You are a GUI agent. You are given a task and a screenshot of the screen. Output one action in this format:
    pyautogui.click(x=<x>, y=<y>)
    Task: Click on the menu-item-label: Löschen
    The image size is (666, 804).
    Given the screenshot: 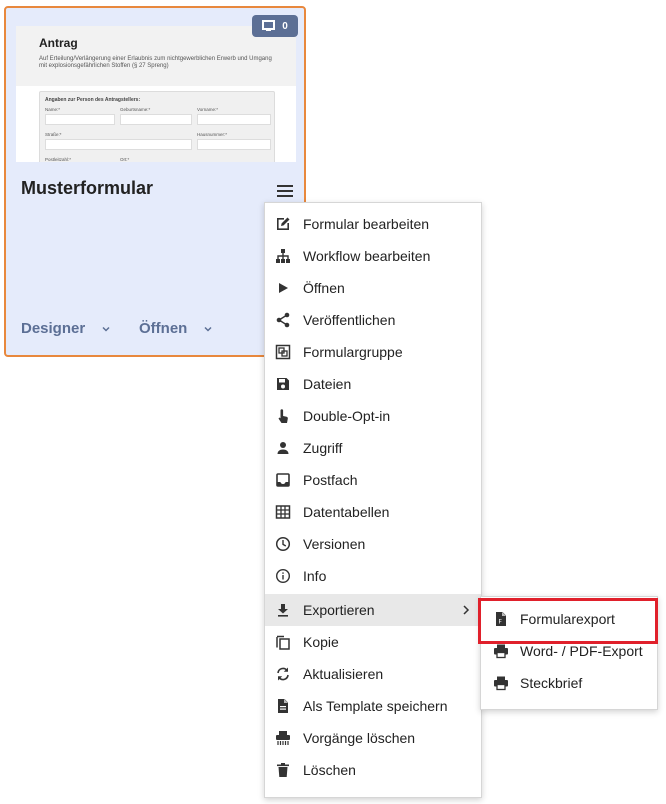 What is the action you would take?
    pyautogui.click(x=329, y=770)
    